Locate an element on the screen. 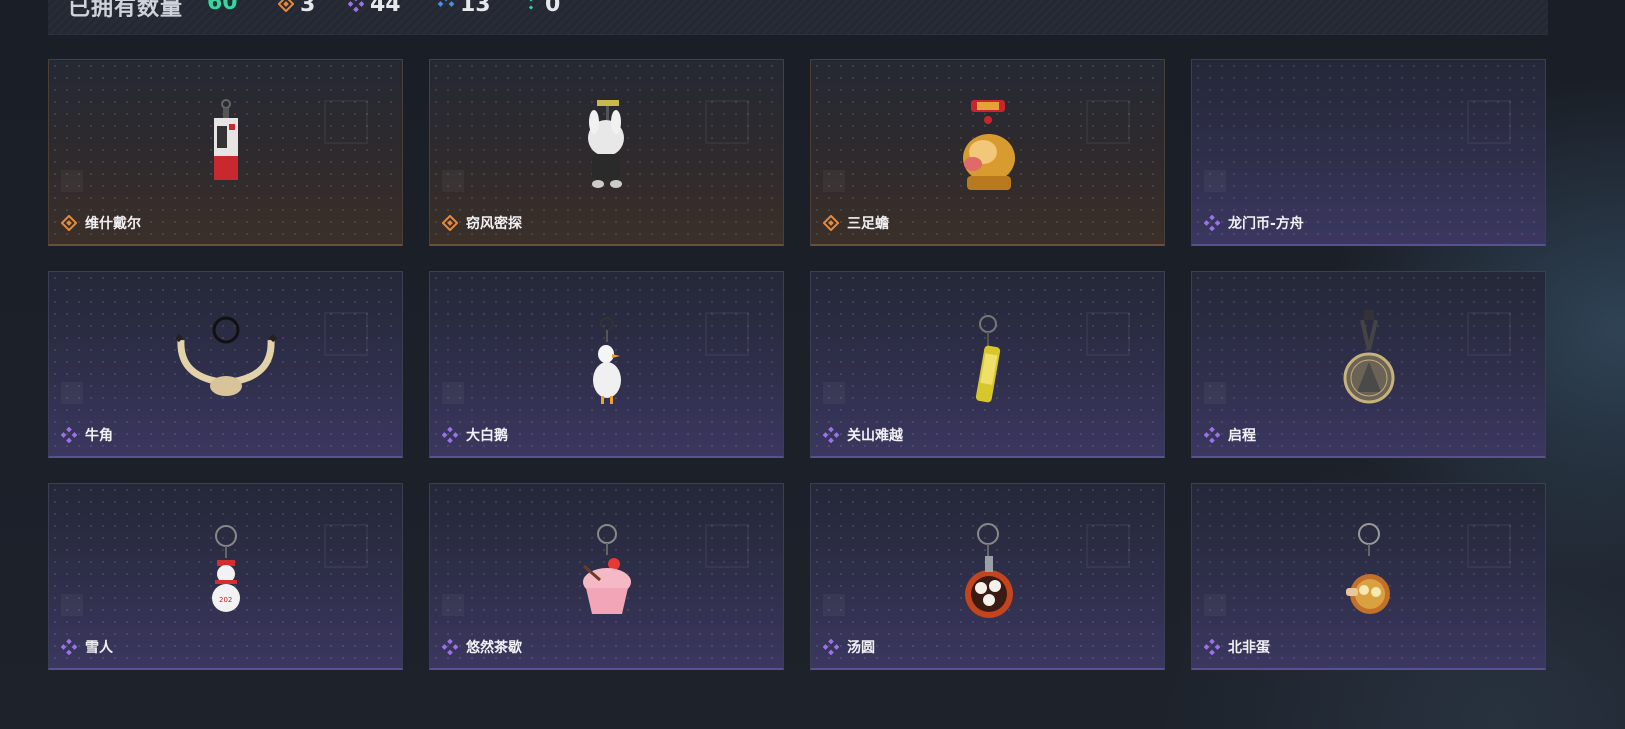 This screenshot has height=729, width=1625. card-label: 启程 is located at coordinates (1230, 435).